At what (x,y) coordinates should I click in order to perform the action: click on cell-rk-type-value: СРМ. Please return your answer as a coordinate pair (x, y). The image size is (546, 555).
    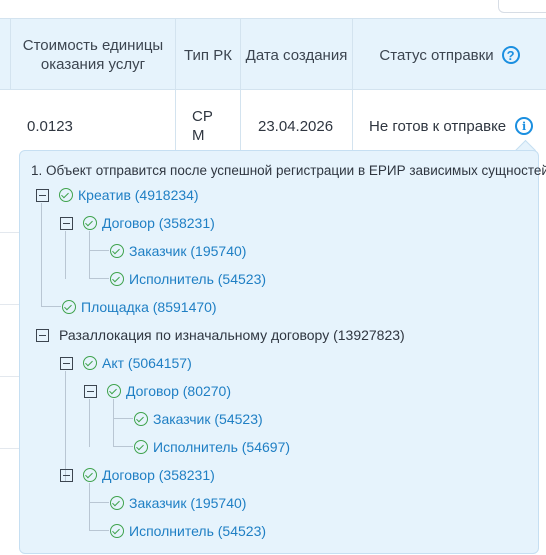
    Looking at the image, I should click on (202, 126).